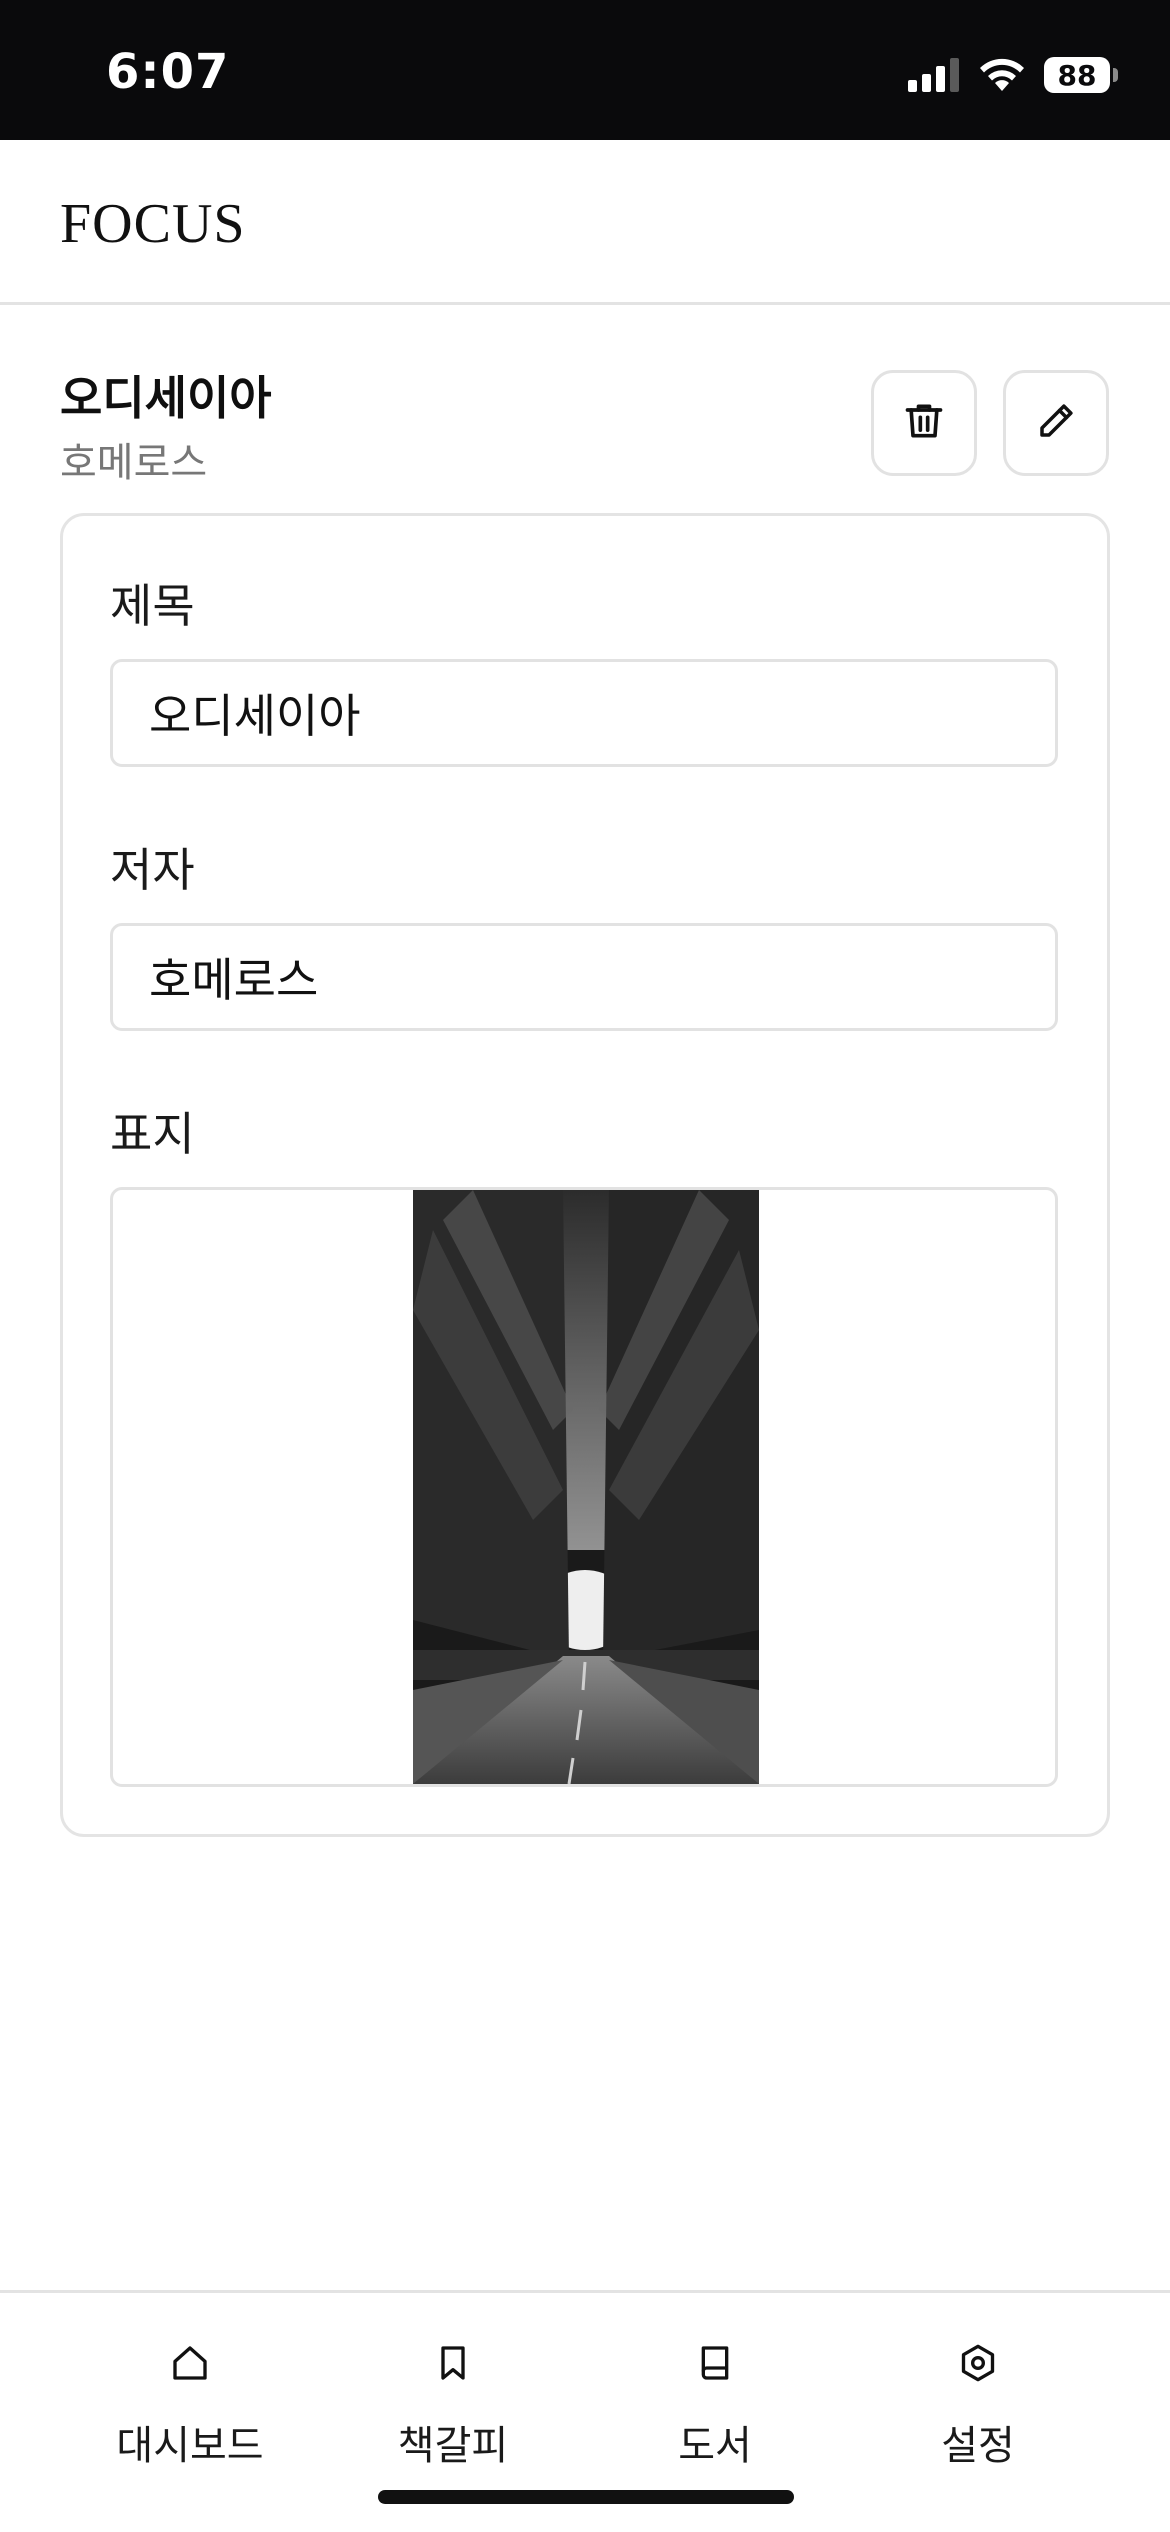 The width and height of the screenshot is (1170, 2532). Describe the element at coordinates (715, 2410) in the screenshot. I see `nav-books: 도서` at that location.